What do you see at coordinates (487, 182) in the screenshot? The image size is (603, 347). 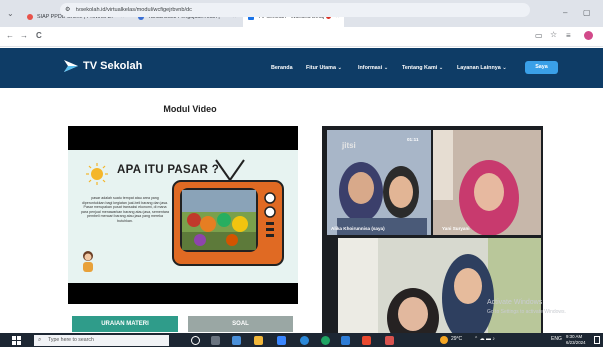 I see `participant-tile-yani` at bounding box center [487, 182].